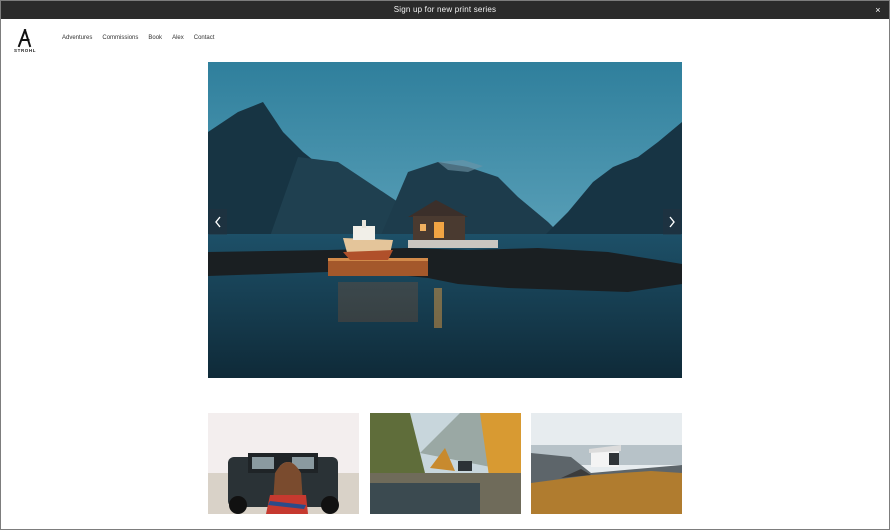  I want to click on nav-item-commissions: Commissions, so click(120, 38).